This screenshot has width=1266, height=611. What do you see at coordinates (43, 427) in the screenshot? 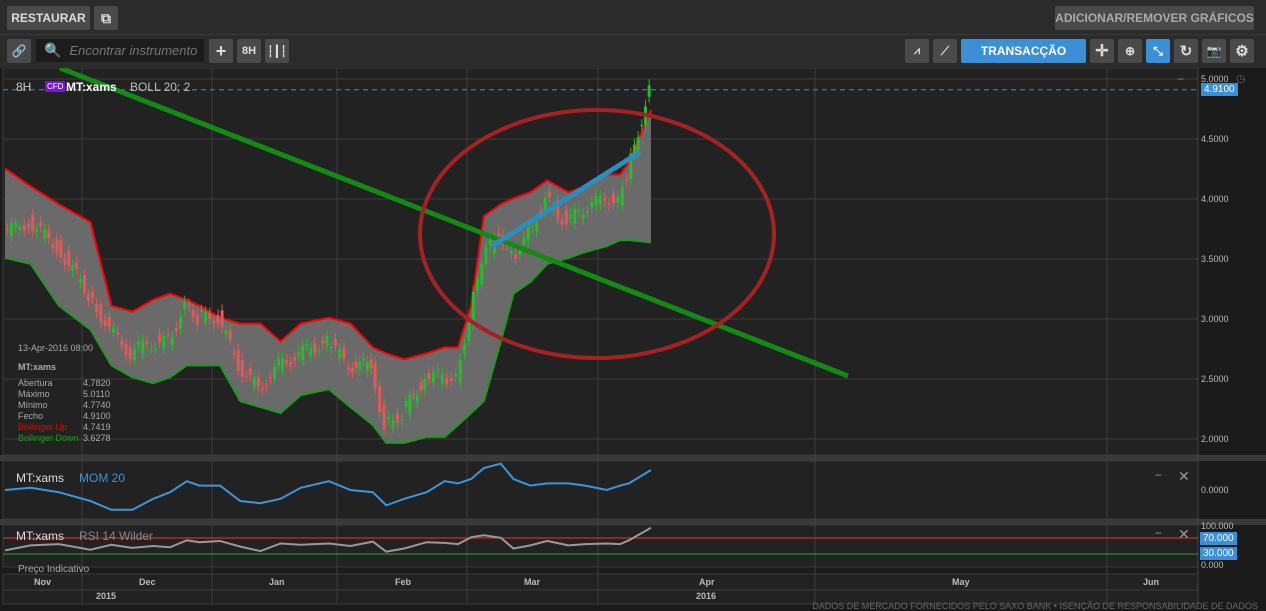
I see `info-row-label: Bollinger Up` at bounding box center [43, 427].